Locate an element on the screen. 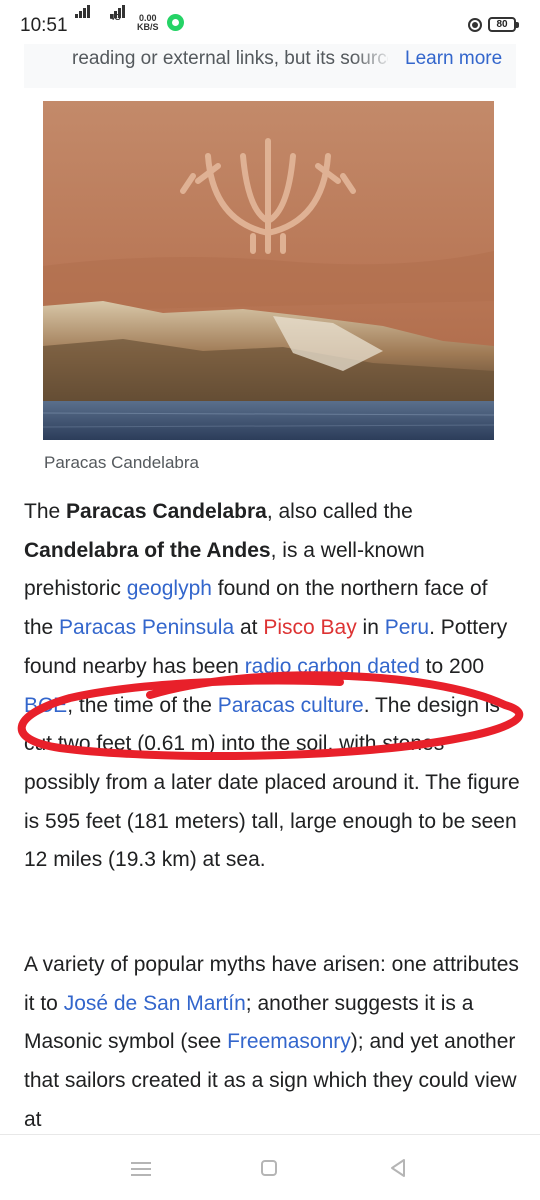 This screenshot has width=540, height=1200. text-run: The is located at coordinates (45, 511).